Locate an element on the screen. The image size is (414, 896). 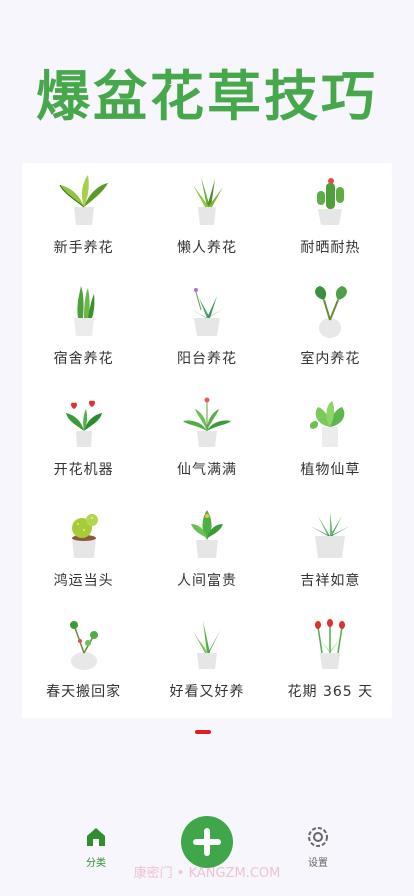
monstera-plant-icon is located at coordinates (327, 424).